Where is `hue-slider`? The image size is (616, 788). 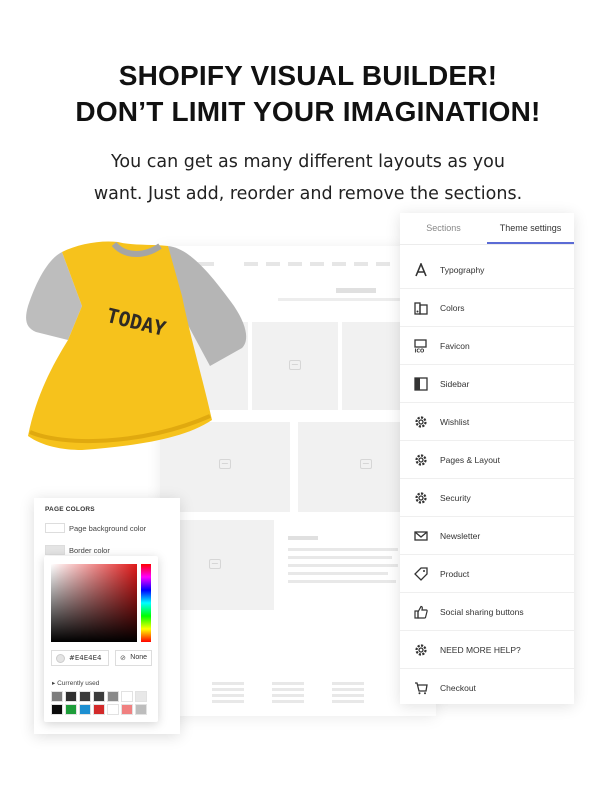
hue-slider is located at coordinates (146, 603).